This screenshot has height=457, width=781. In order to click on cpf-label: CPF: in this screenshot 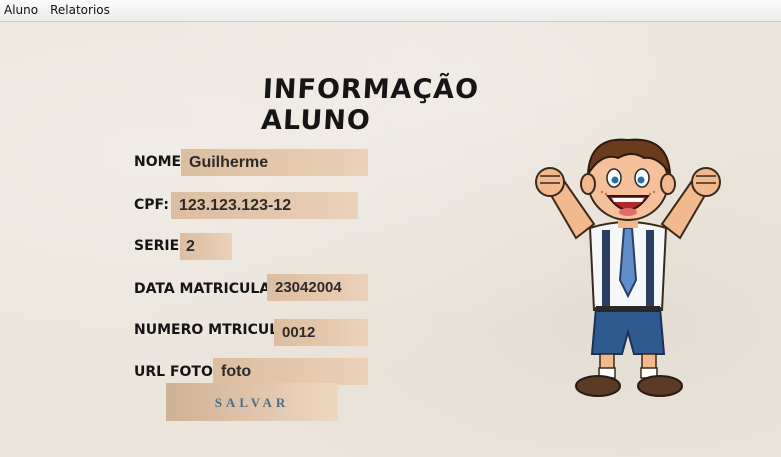, I will do `click(151, 205)`.